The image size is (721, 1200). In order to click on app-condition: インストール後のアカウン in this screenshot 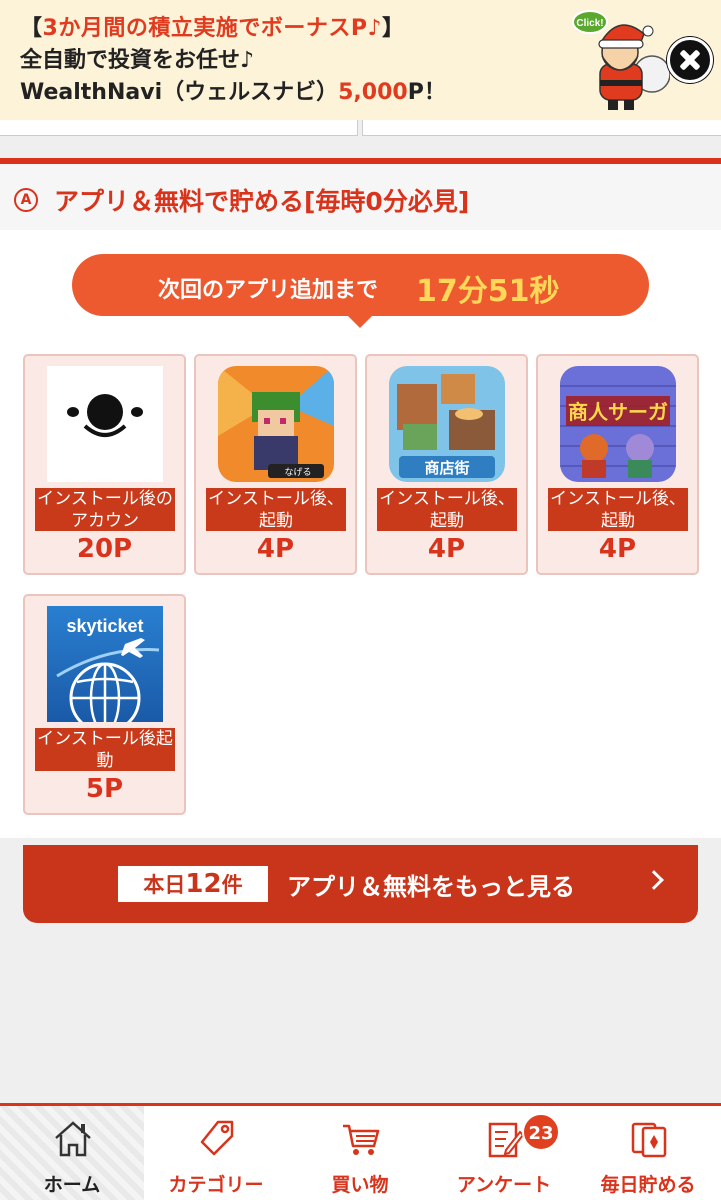, I will do `click(105, 509)`.